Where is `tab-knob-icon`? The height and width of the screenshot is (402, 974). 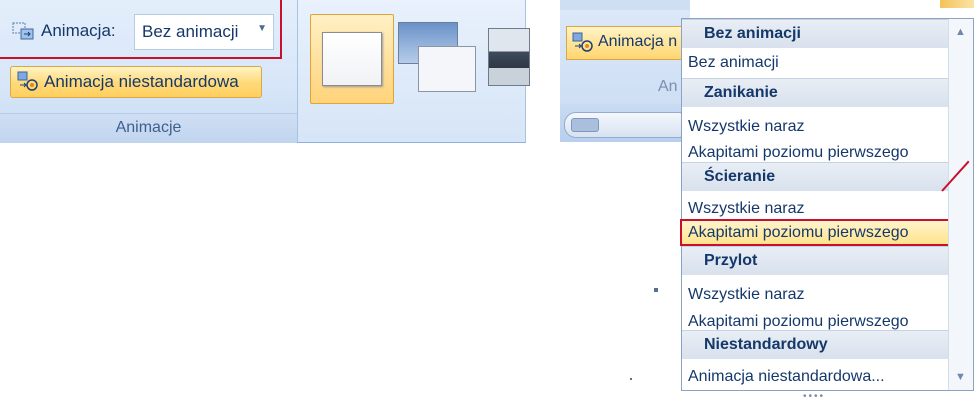
tab-knob-icon is located at coordinates (585, 125).